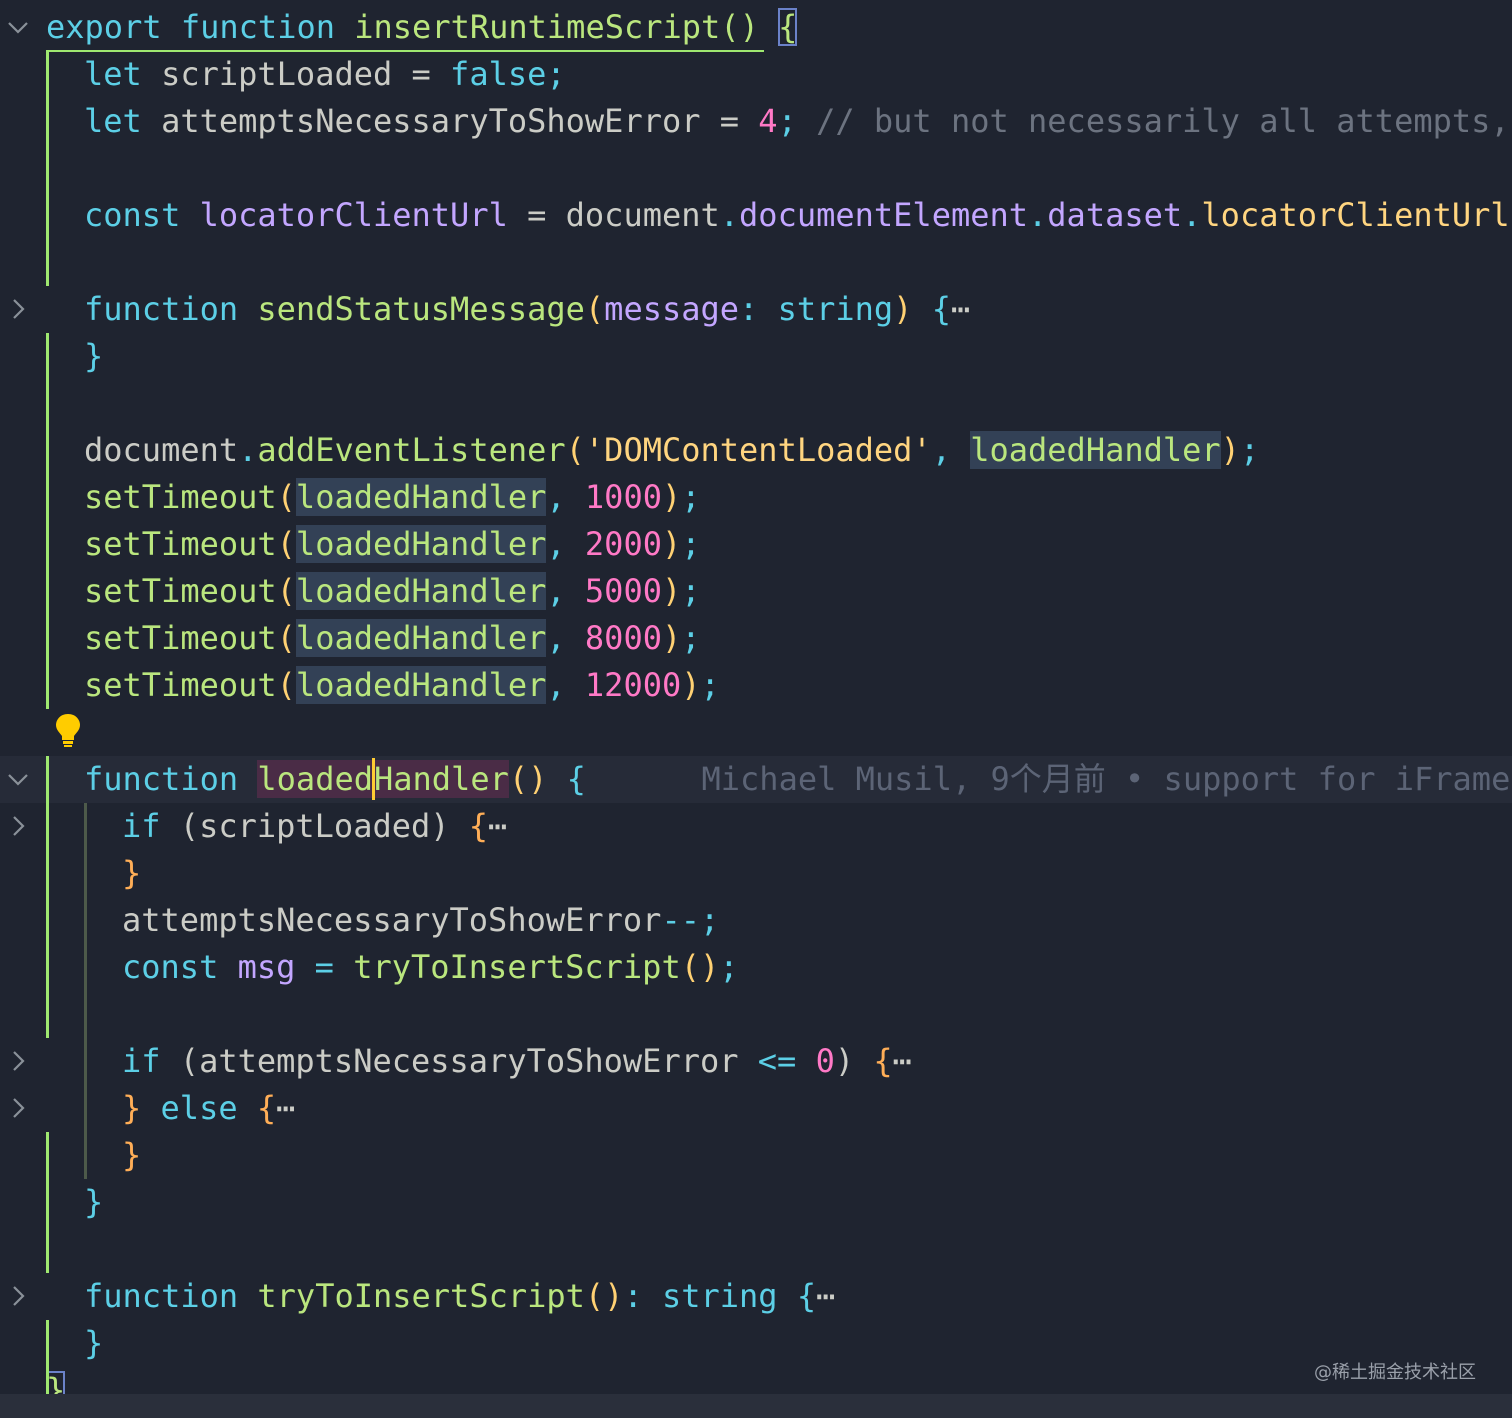 The width and height of the screenshot is (1512, 1418). I want to click on code-token: (scriptLoaded), so click(314, 826).